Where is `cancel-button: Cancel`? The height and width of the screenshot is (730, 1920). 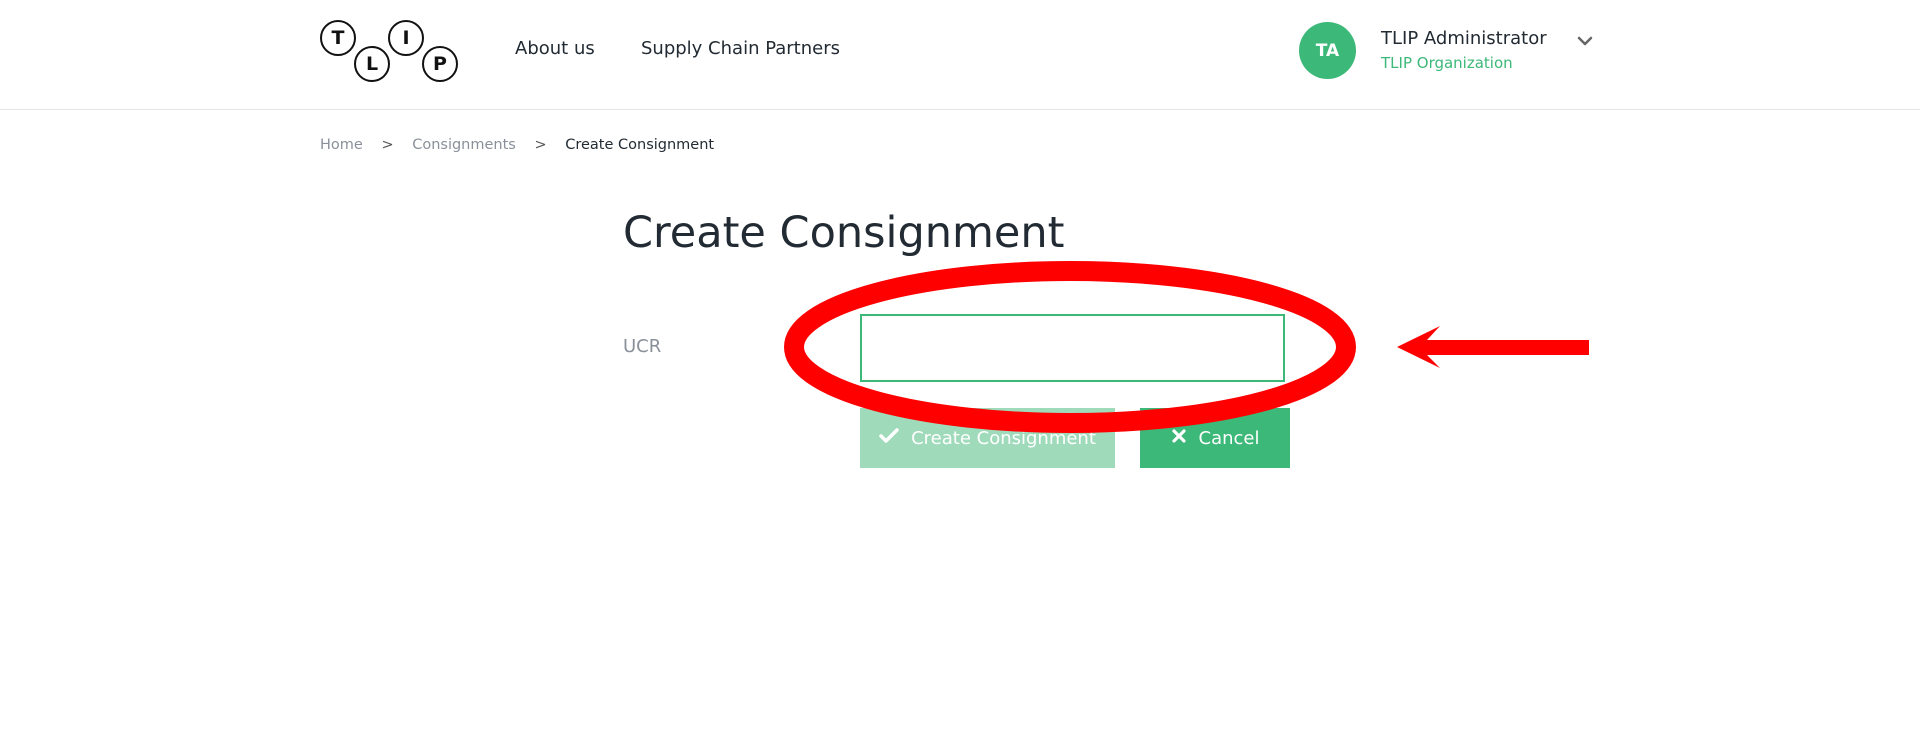
cancel-button: Cancel is located at coordinates (1215, 438).